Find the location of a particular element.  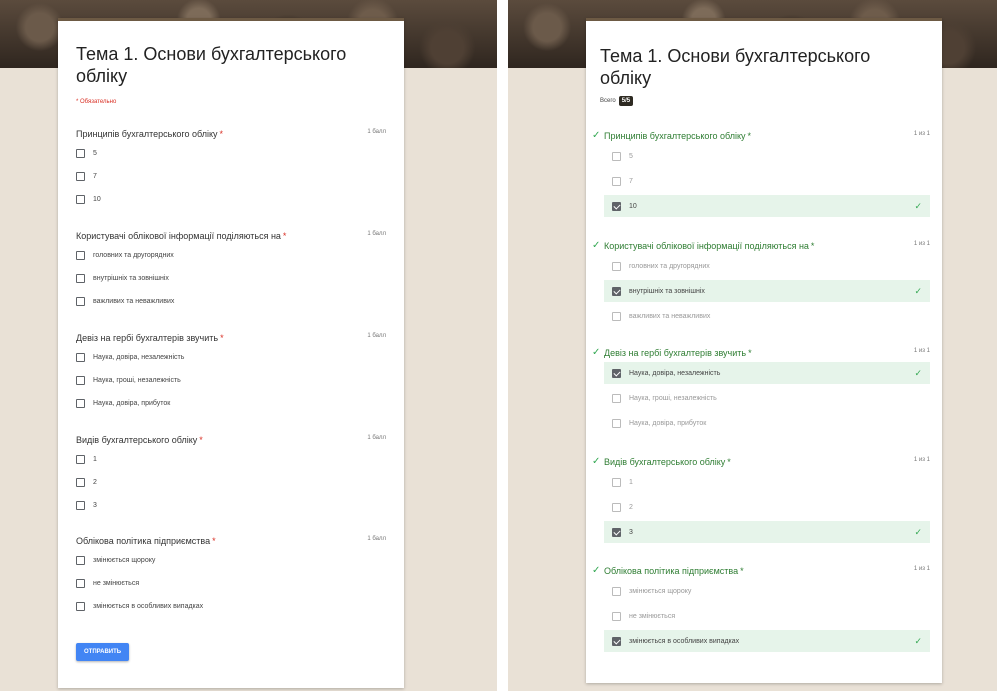

submit-button: ОТПРАВИТЬ is located at coordinates (103, 652).